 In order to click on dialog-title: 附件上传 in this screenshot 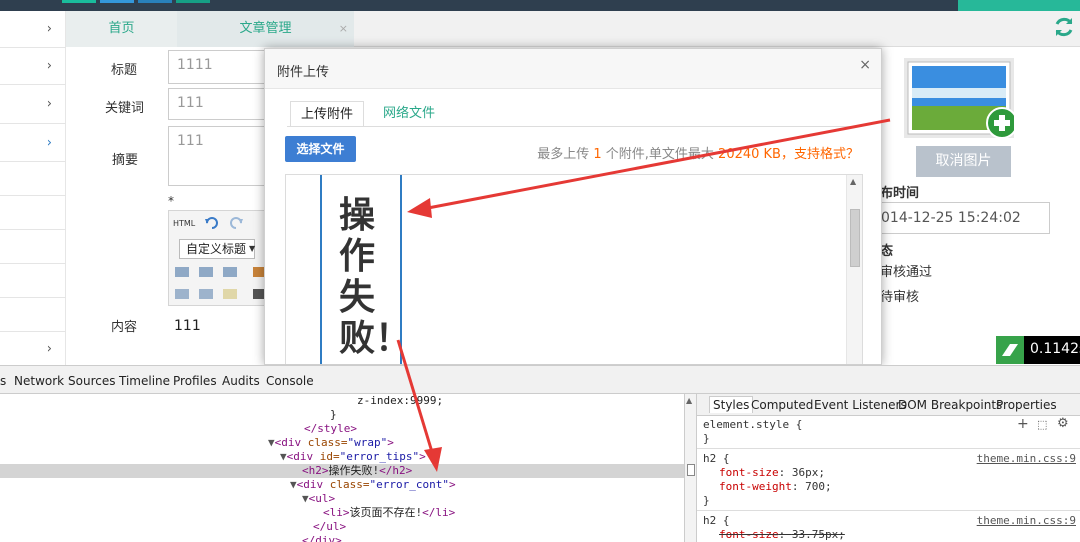, I will do `click(303, 72)`.